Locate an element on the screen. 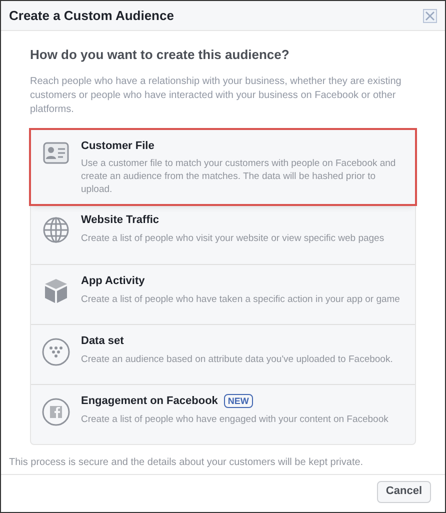 This screenshot has height=513, width=446. audience-option: Customer File Use a customer file to match your customers with people on Facebook and create an audience from the matches. The data will be hashed prior to upload. is located at coordinates (223, 167).